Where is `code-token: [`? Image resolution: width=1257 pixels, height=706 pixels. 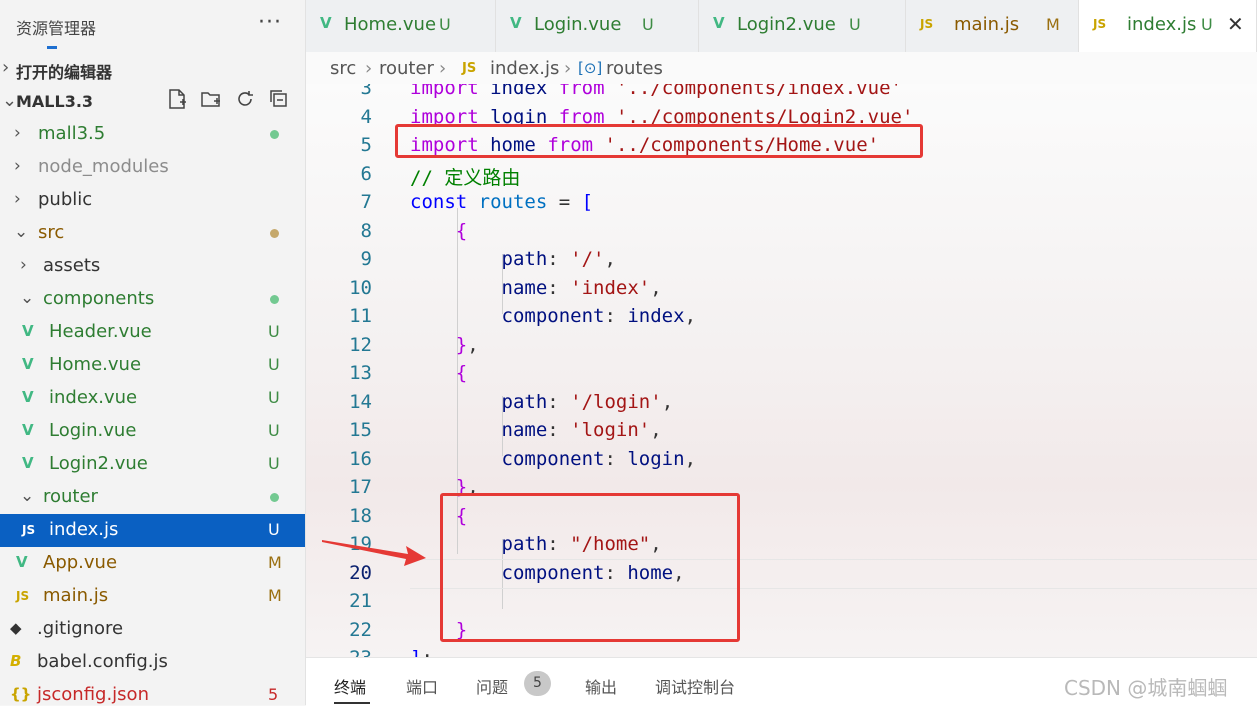 code-token: [ is located at coordinates (587, 202).